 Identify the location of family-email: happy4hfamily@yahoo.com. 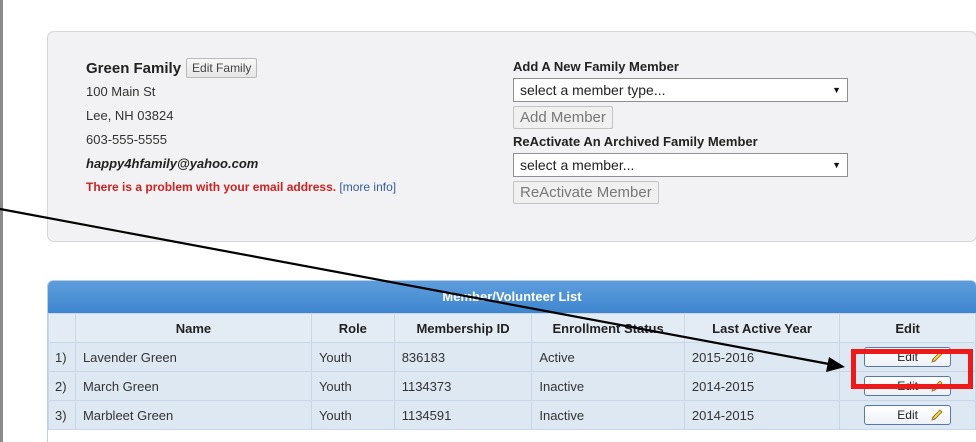
(172, 163).